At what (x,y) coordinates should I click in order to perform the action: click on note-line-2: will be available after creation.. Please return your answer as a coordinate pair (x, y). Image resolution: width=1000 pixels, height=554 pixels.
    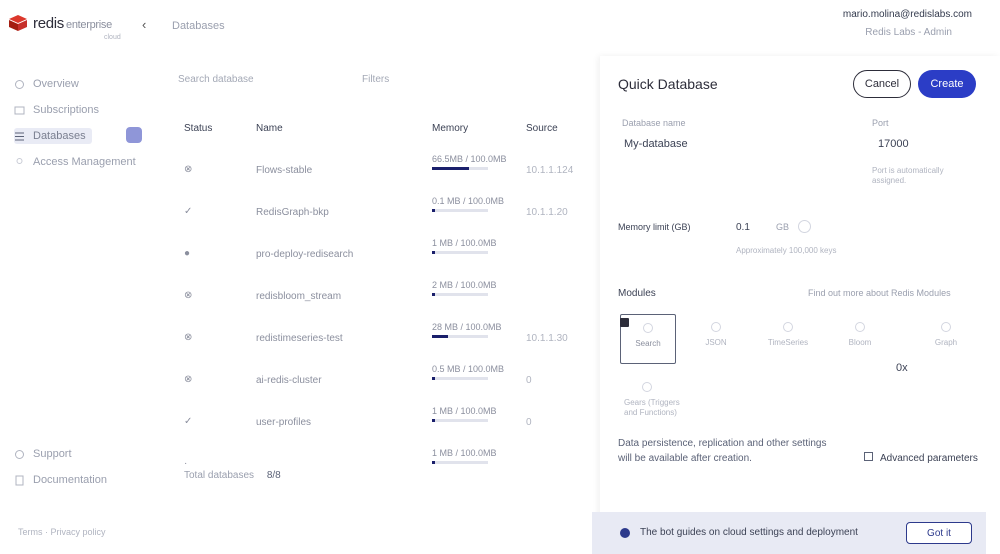
    Looking at the image, I should click on (685, 458).